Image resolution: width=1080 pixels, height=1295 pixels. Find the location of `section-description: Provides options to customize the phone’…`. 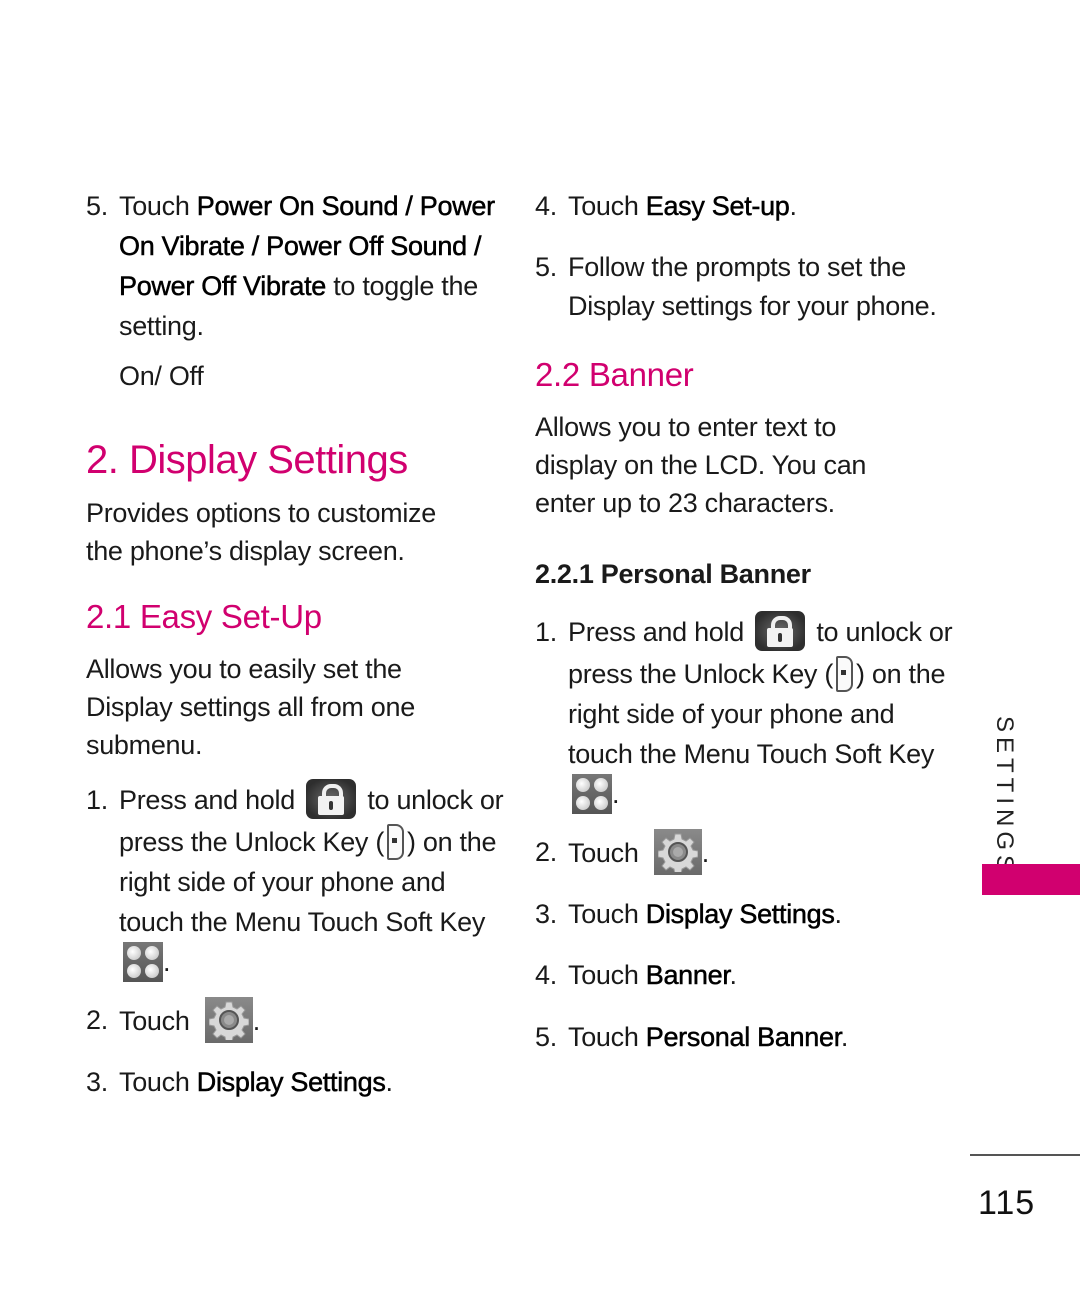

section-description: Provides options to customize the phone’… is located at coordinates (261, 532).